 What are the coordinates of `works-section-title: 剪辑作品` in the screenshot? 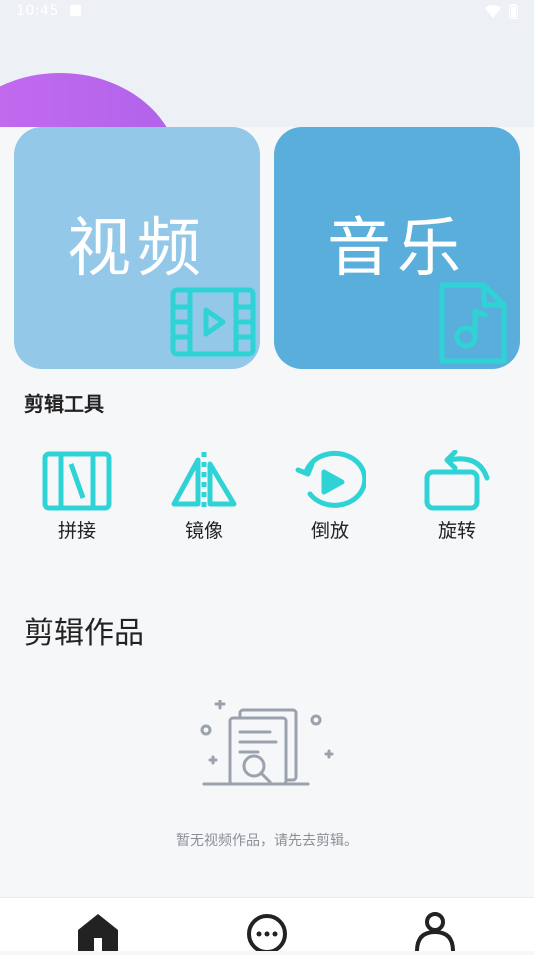 It's located at (84, 633).